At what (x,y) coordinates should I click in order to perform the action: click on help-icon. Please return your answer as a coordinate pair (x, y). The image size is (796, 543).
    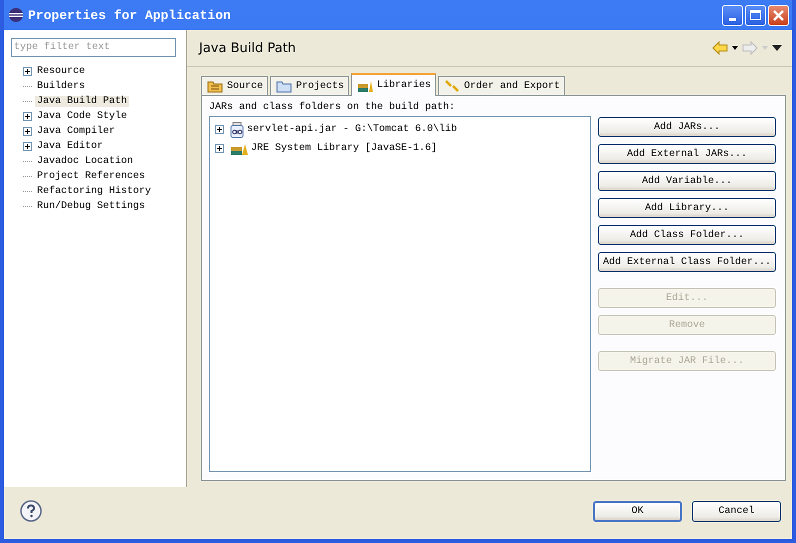
    Looking at the image, I should click on (31, 511).